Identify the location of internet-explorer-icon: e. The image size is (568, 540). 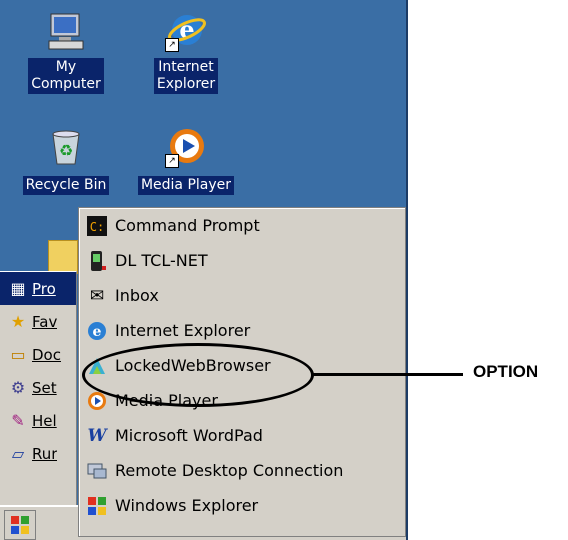
(97, 331).